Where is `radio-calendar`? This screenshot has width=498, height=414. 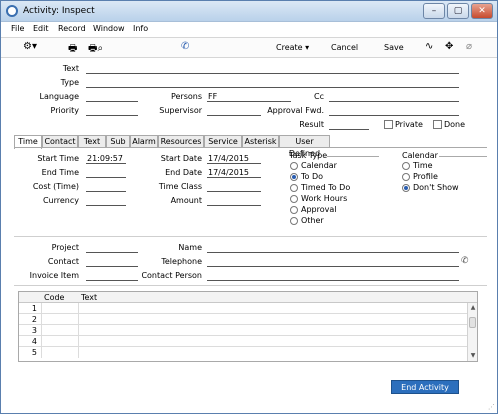 radio-calendar is located at coordinates (294, 166).